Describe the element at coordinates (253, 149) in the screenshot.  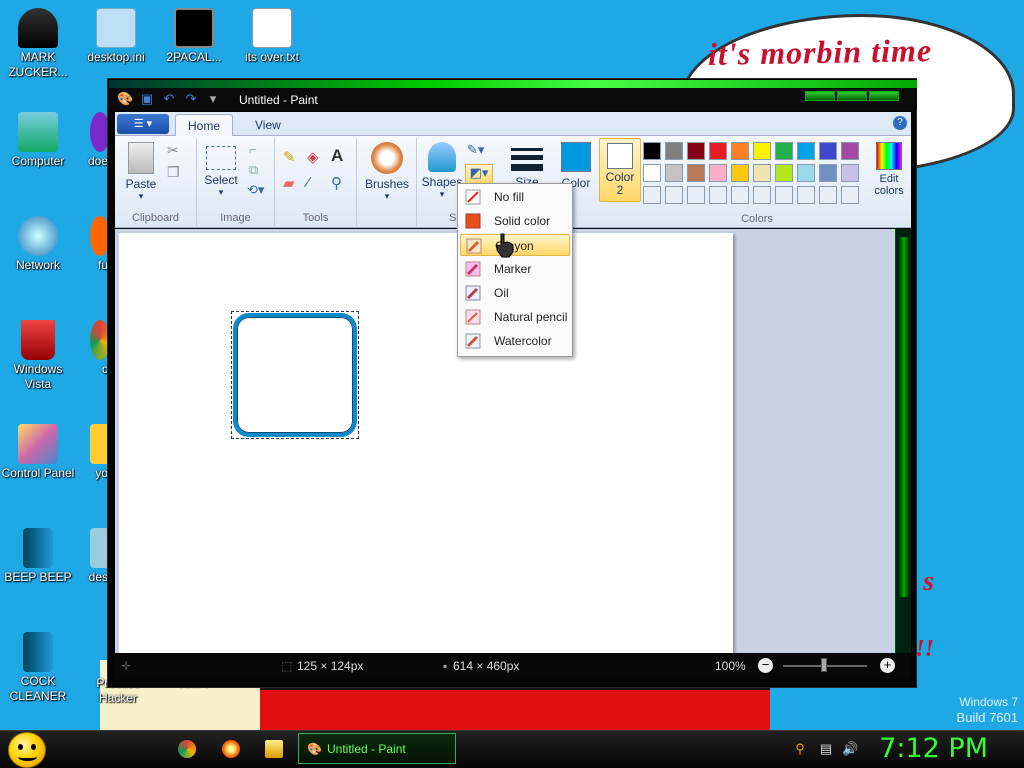
I see `crop-icon: ⌐` at that location.